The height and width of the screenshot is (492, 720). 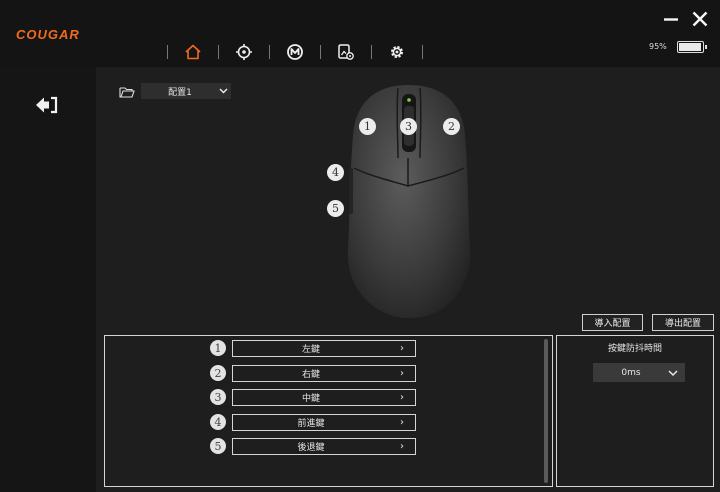 What do you see at coordinates (47, 105) in the screenshot?
I see `exit-icon` at bounding box center [47, 105].